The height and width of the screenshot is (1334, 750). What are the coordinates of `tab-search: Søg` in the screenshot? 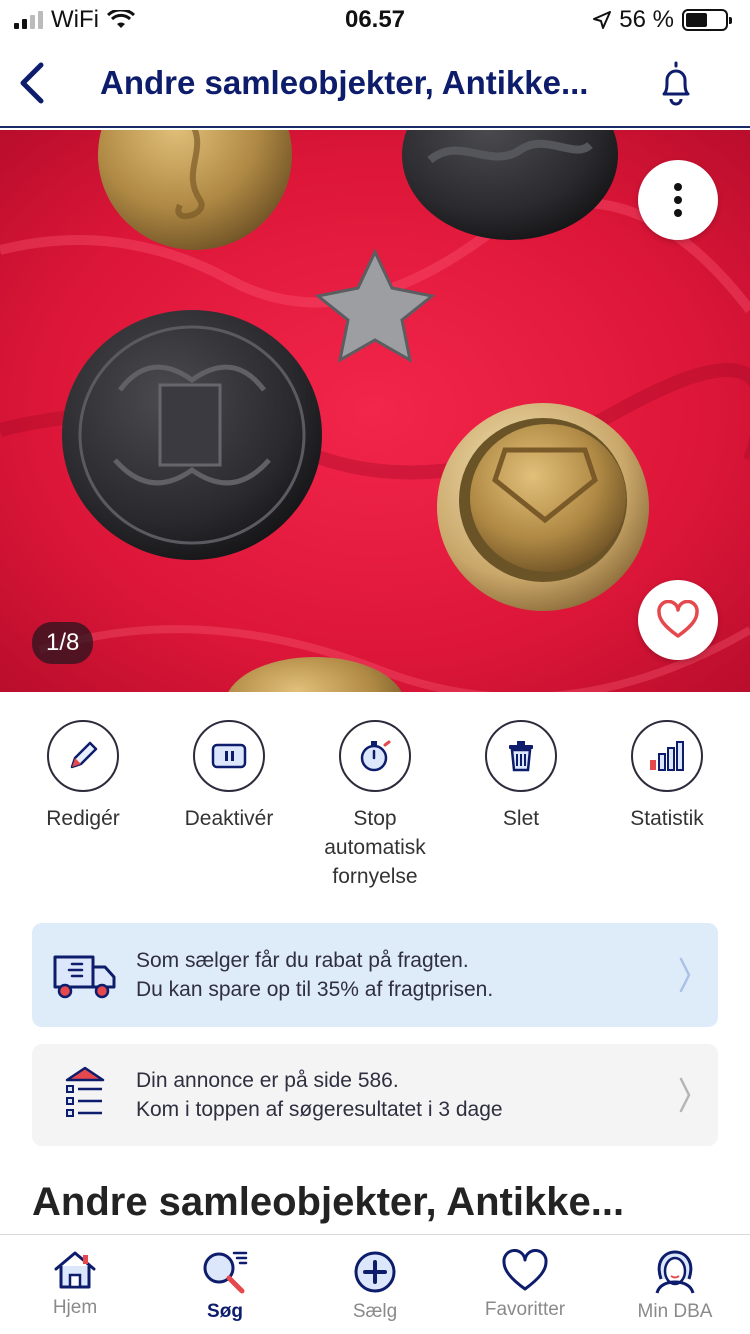 It's located at (225, 1284).